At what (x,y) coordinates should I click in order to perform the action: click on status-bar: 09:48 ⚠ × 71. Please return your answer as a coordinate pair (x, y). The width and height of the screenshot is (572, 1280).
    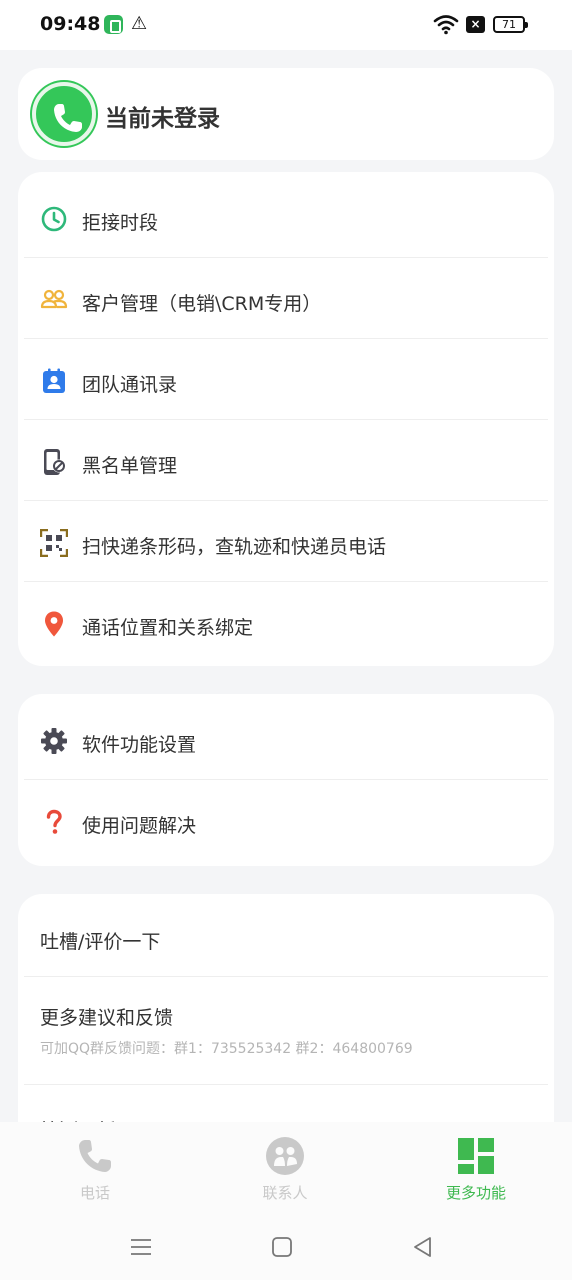
    Looking at the image, I should click on (286, 25).